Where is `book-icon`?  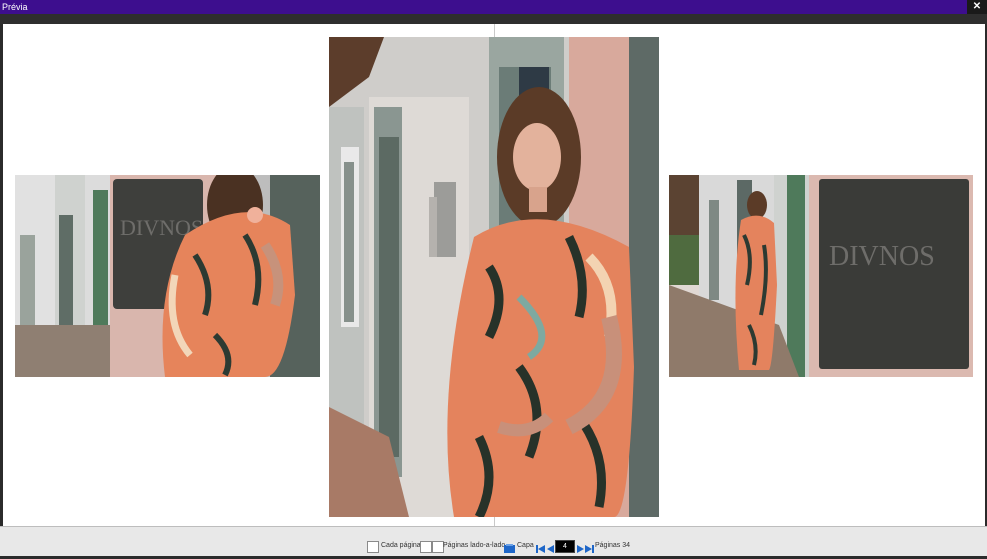 book-icon is located at coordinates (509, 547).